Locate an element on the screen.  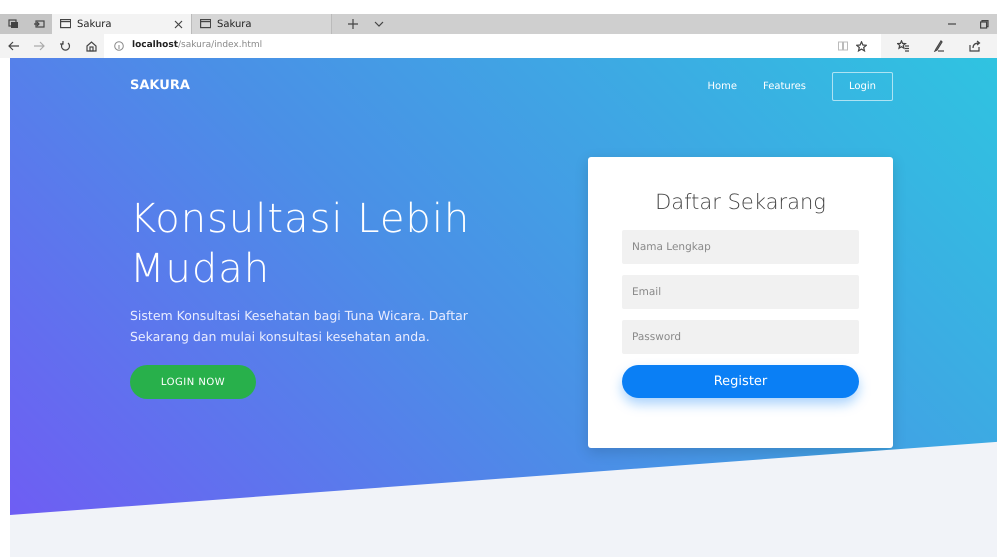
nav-link: Home is located at coordinates (722, 86).